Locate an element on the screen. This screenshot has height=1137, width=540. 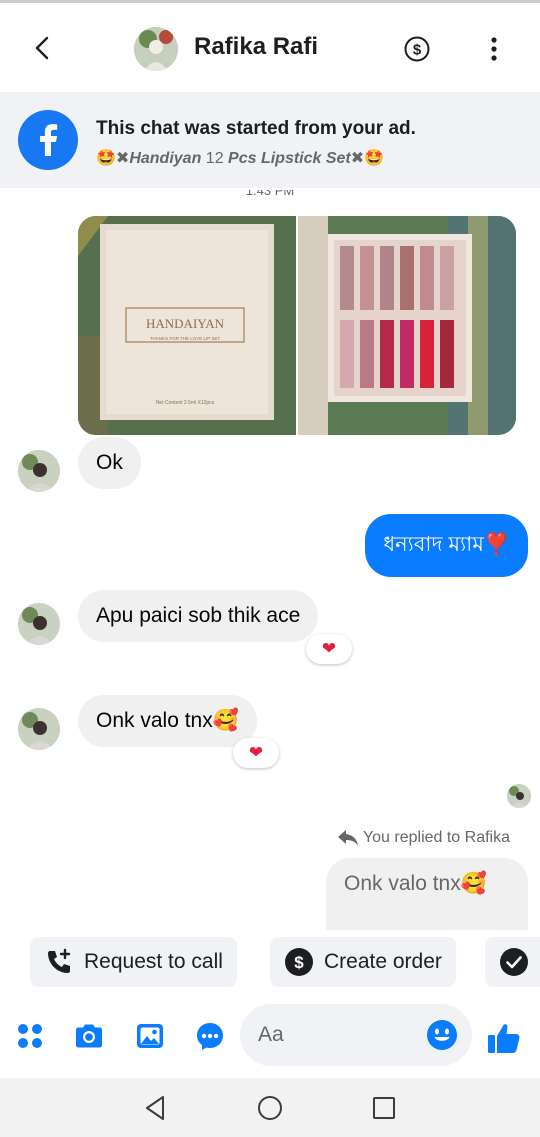
contact-avatar is located at coordinates (156, 49).